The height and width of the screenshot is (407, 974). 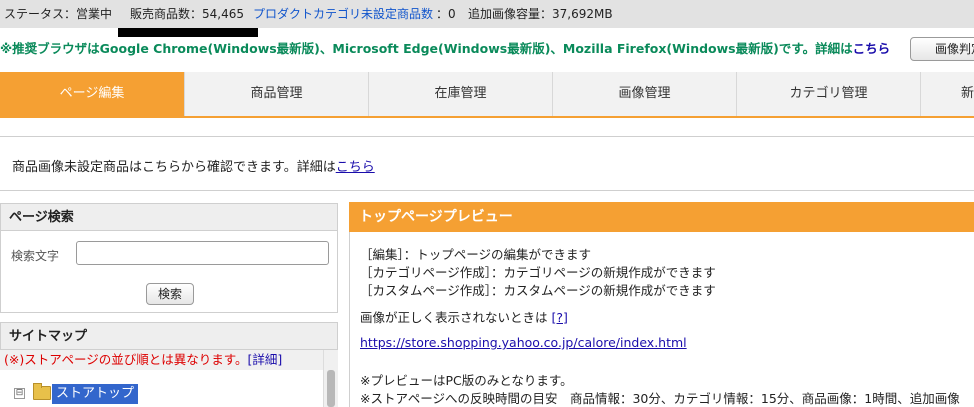 I want to click on sitemap-detail-link: [詳細], so click(x=264, y=359).